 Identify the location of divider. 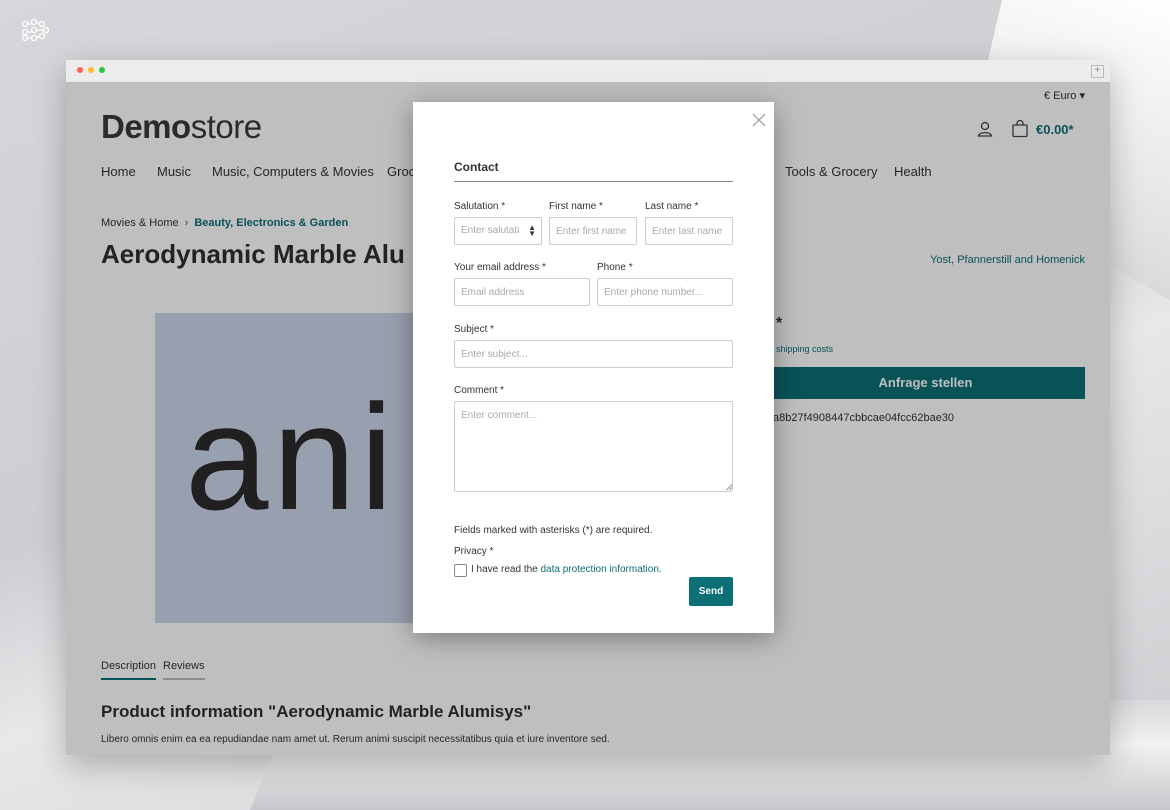
(593, 181).